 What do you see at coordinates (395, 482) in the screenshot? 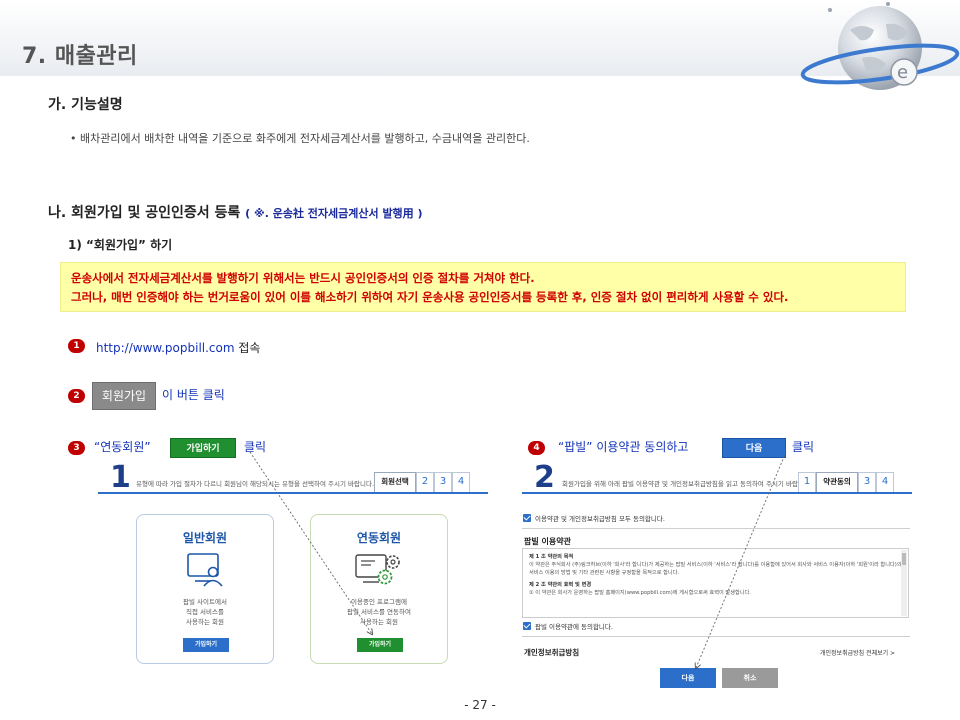
I see `tab-member-select: 회원선택` at bounding box center [395, 482].